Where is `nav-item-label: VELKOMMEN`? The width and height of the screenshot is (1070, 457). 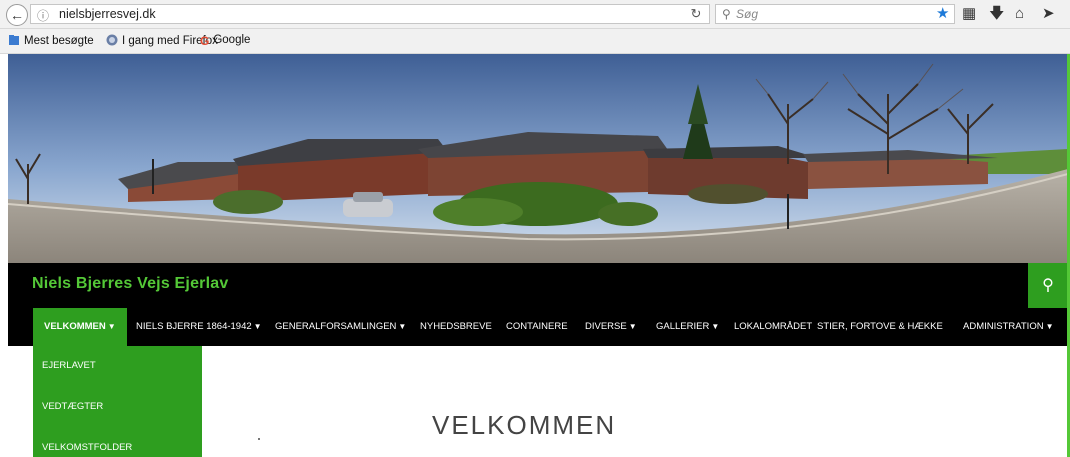
nav-item-label: VELKOMMEN is located at coordinates (75, 326).